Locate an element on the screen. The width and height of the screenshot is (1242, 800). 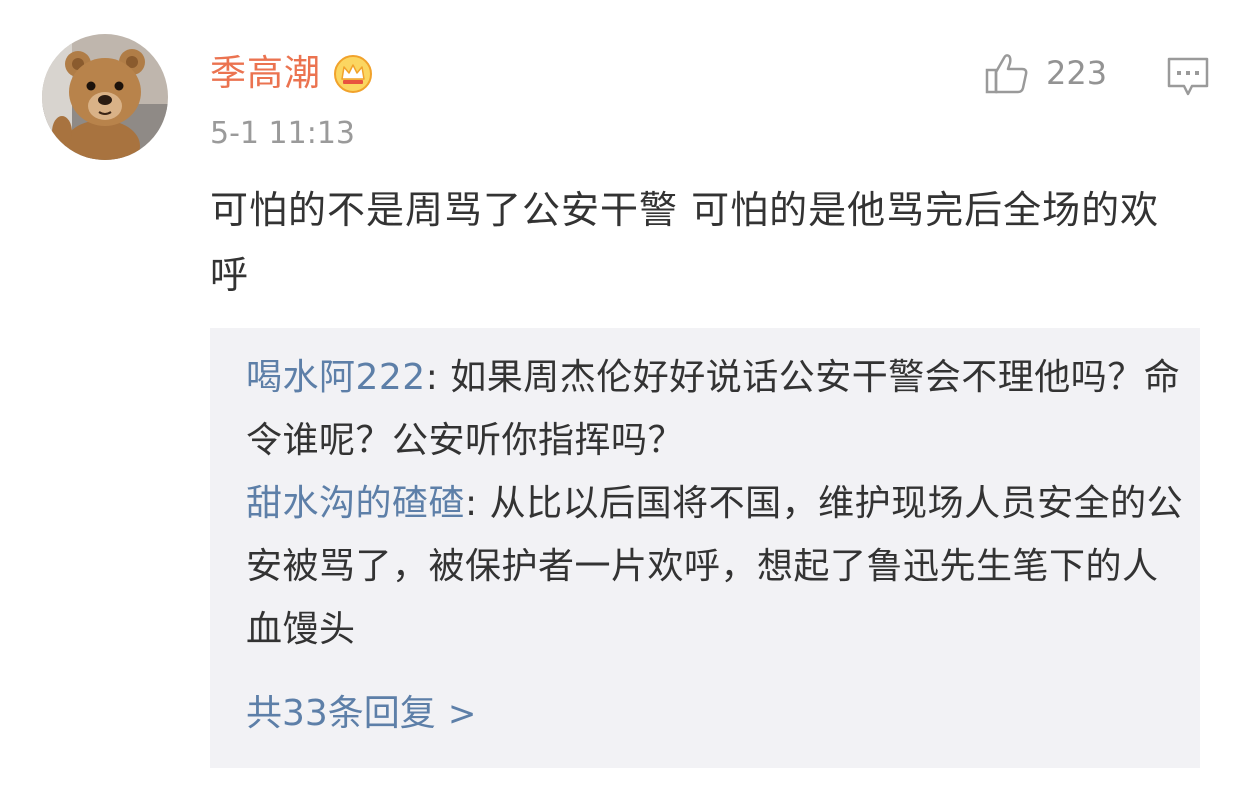
thumbs-up-icon is located at coordinates (1006, 74).